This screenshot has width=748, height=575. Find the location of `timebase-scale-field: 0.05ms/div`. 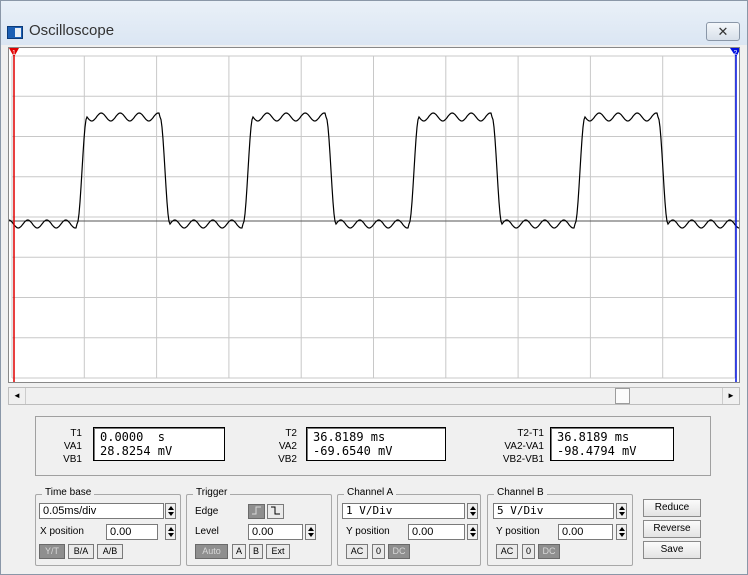

timebase-scale-field: 0.05ms/div is located at coordinates (101, 511).